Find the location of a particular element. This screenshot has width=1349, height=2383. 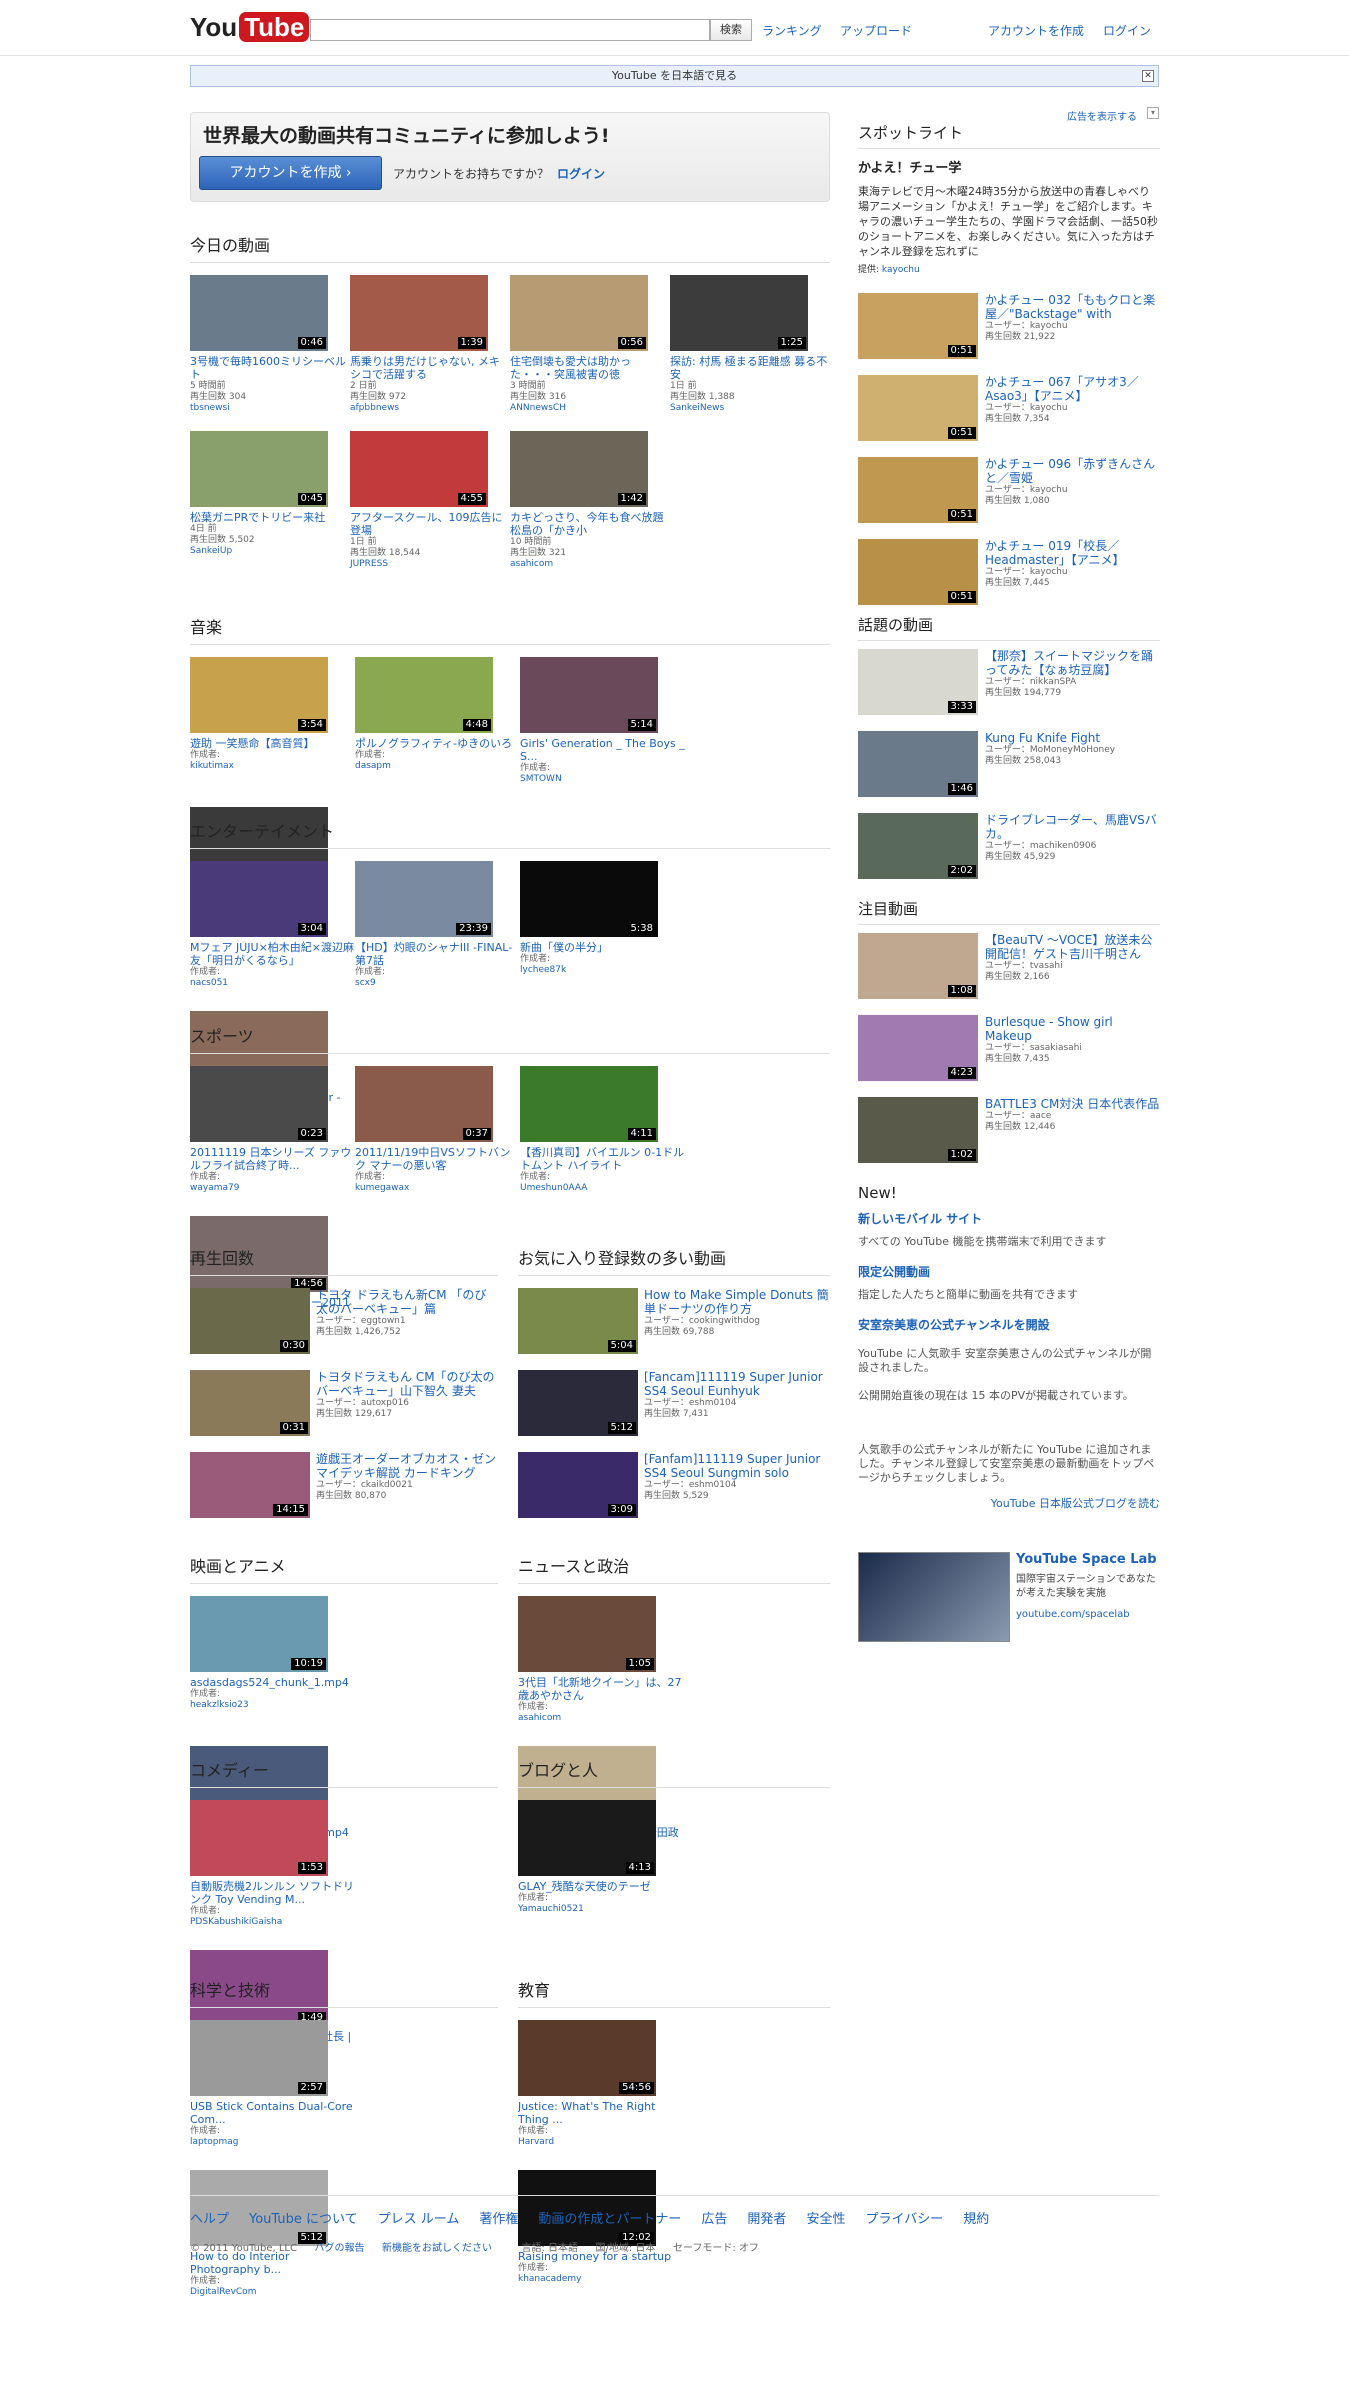

video-title: 松葉ガニPRでトリビー来社 is located at coordinates (270, 517).